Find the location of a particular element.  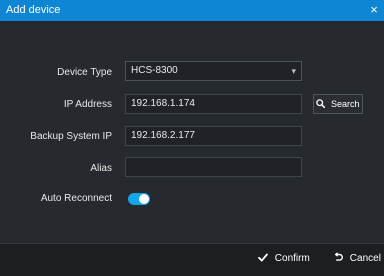

auto-reconnect-toggle is located at coordinates (139, 199).